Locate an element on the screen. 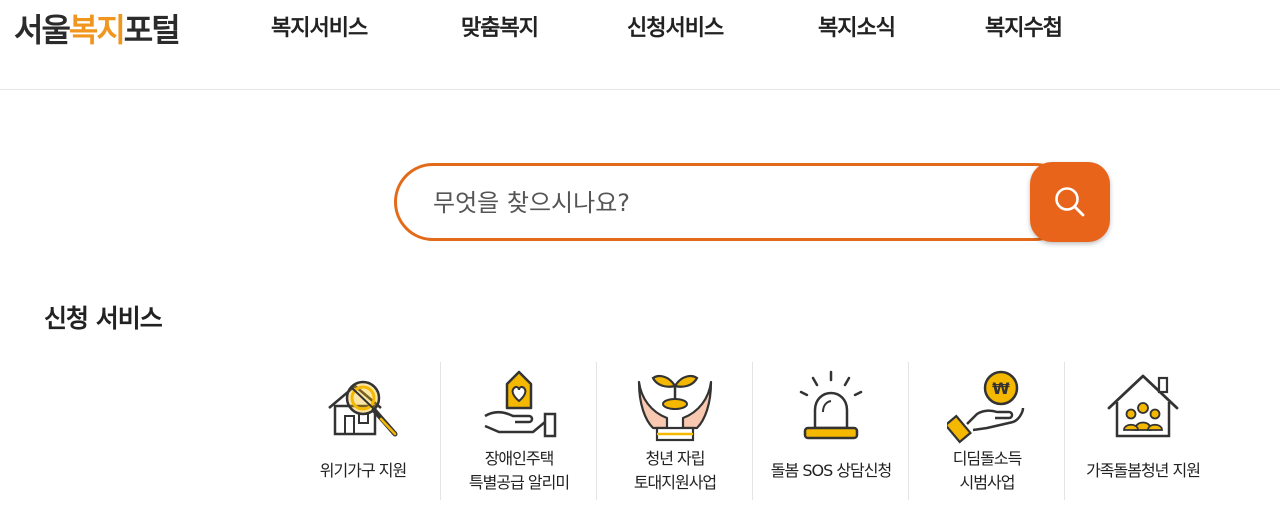 The image size is (1280, 517). logo-text-portal: 포털 is located at coordinates (152, 30).